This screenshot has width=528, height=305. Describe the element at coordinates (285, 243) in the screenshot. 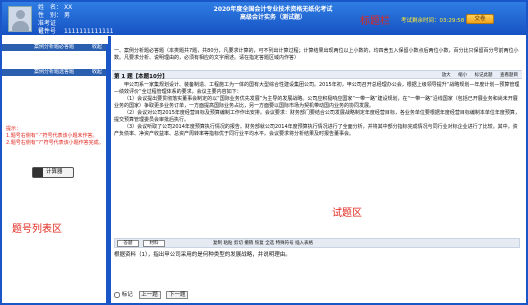

I see `special-symbol-button: 特殊符号` at that location.